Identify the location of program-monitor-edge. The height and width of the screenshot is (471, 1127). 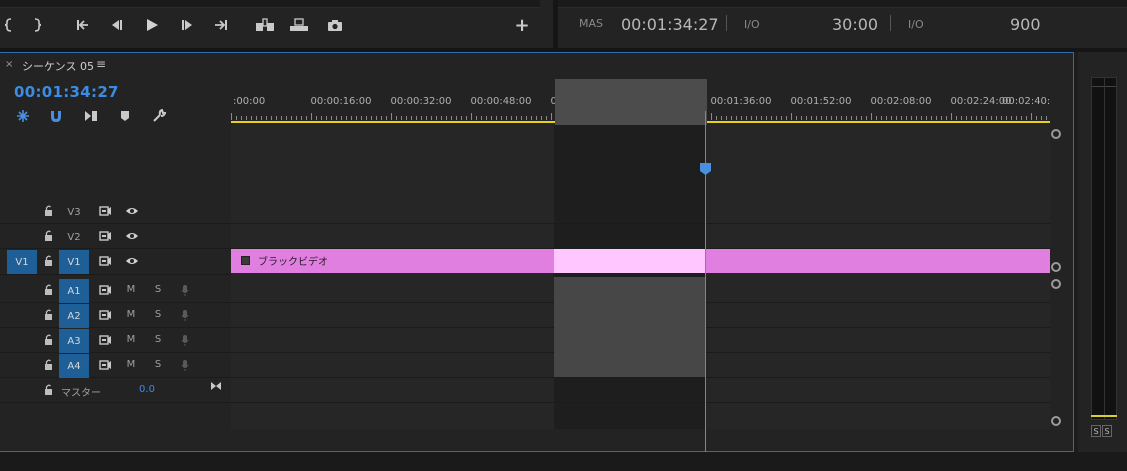
(842, 4).